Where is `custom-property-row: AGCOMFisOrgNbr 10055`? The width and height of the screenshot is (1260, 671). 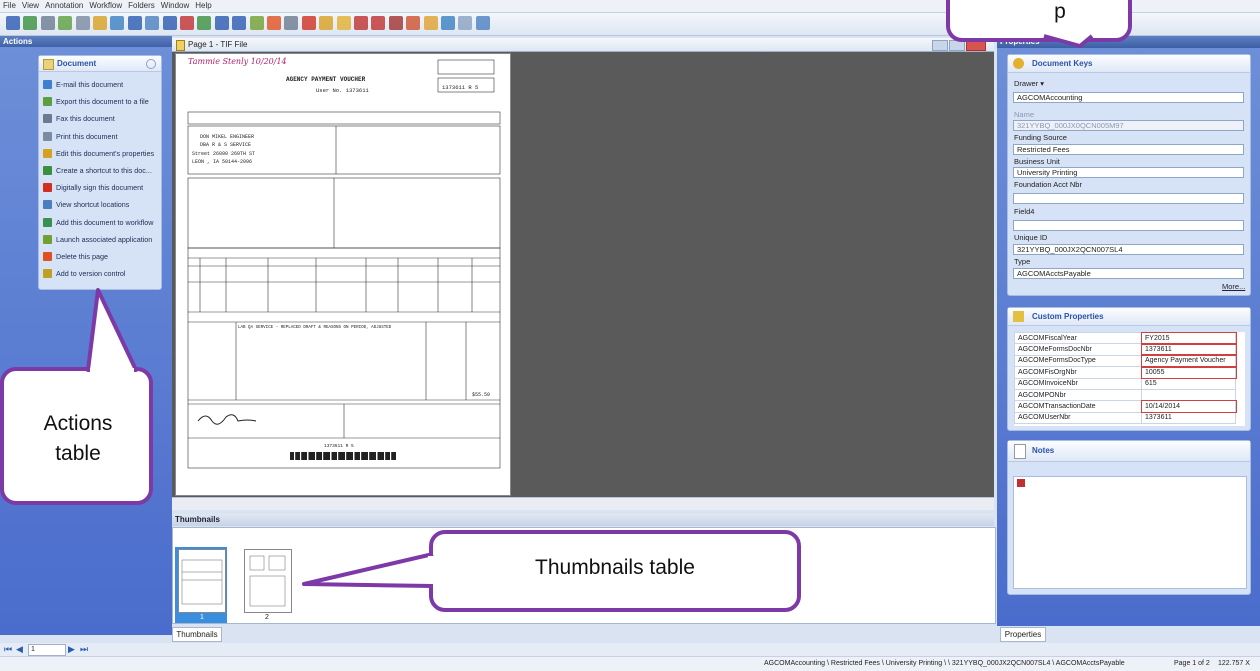
custom-property-row: AGCOMFisOrgNbr 10055 is located at coordinates (1125, 372).